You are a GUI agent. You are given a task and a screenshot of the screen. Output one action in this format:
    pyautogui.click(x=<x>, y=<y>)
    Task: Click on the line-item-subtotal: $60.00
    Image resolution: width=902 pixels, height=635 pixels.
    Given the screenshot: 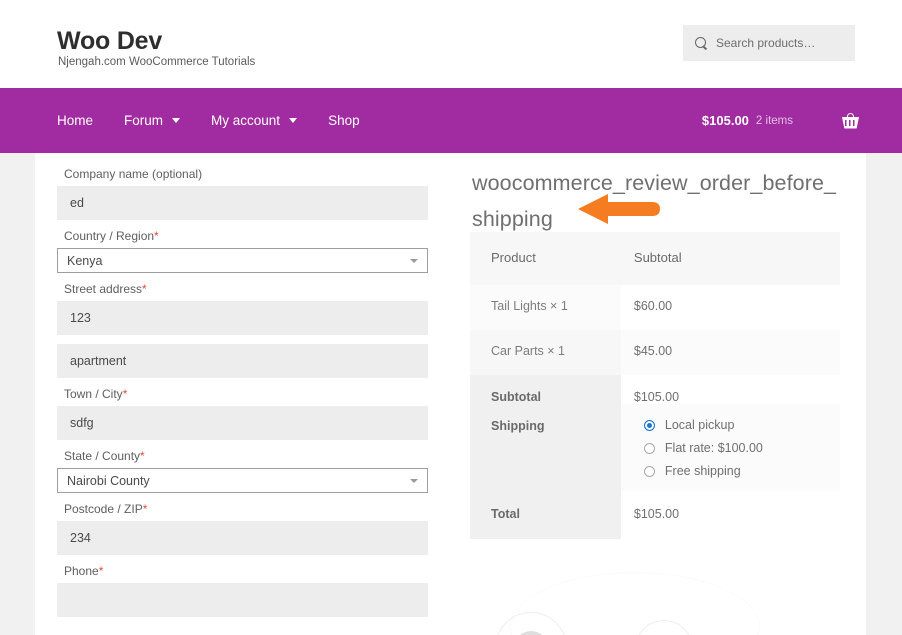 What is the action you would take?
    pyautogui.click(x=730, y=307)
    